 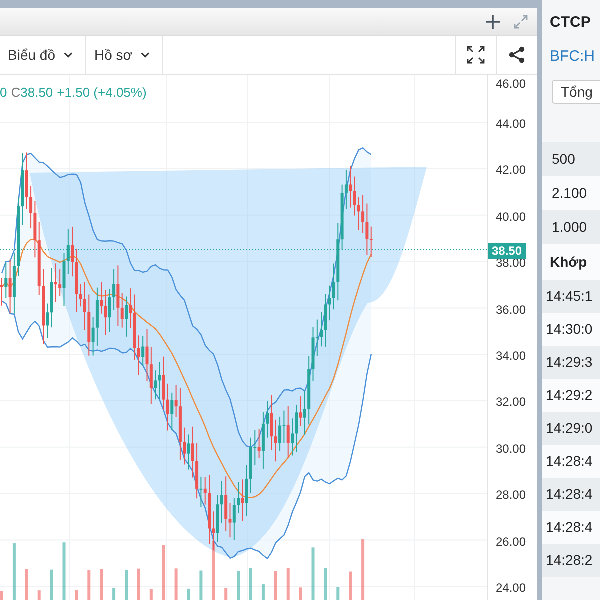 I want to click on symbol-link: BFC:H, so click(x=571, y=53).